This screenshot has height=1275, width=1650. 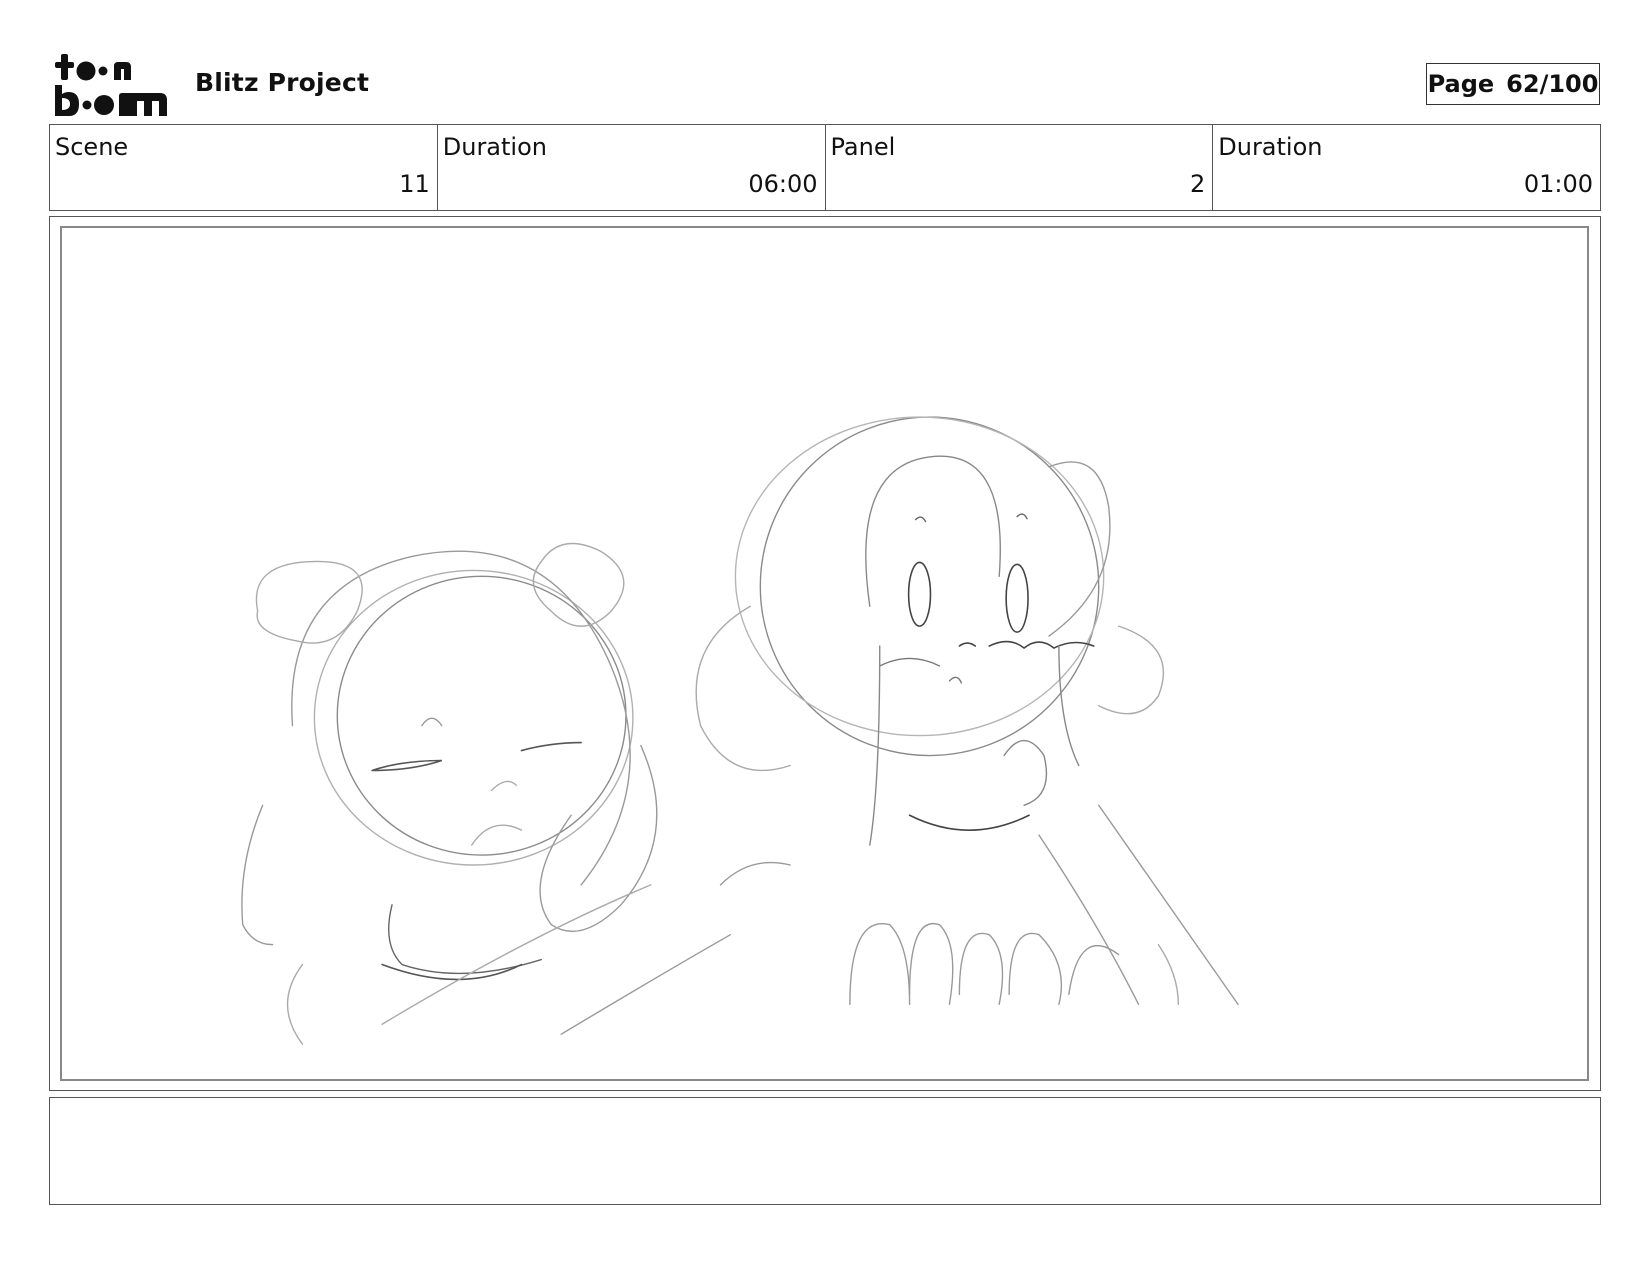 What do you see at coordinates (825, 1151) in the screenshot?
I see `caption-box` at bounding box center [825, 1151].